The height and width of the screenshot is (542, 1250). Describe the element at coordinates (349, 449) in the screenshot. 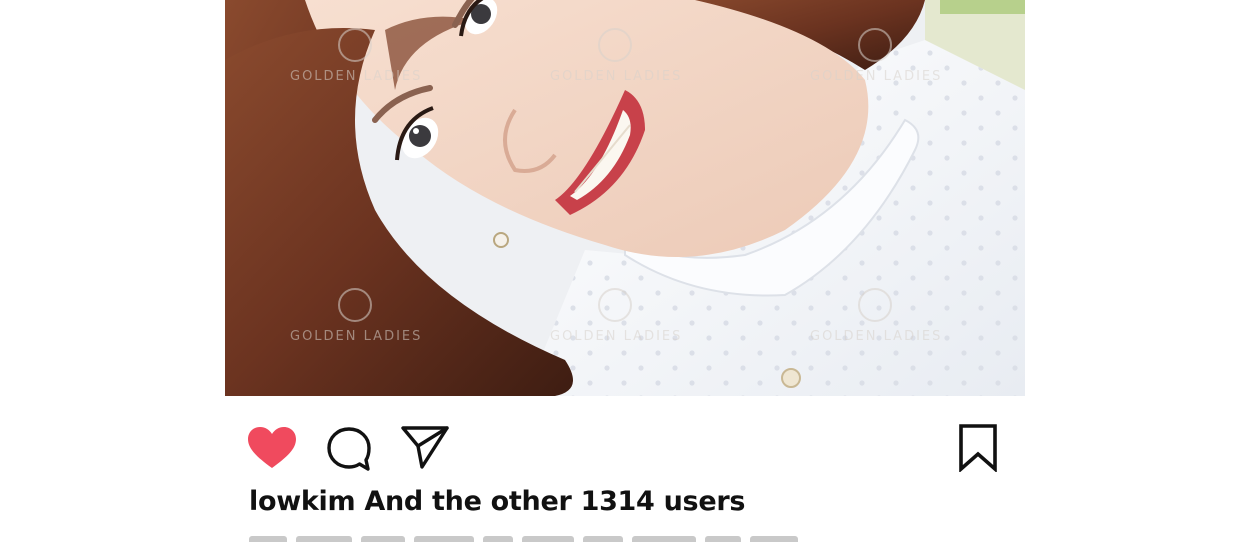

I see `speech-bubble-icon` at that location.